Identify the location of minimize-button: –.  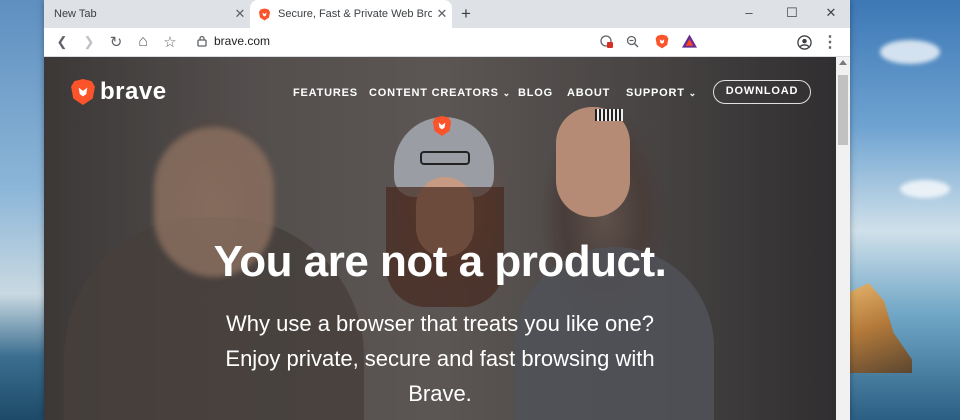
(749, 14).